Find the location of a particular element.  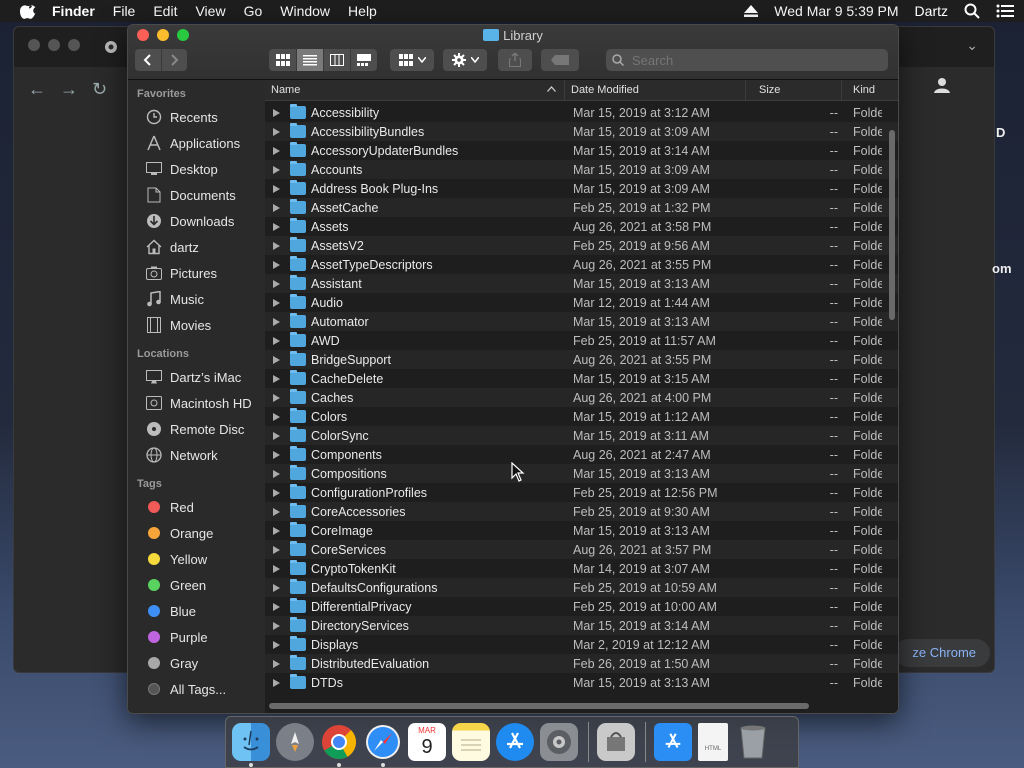

file-row: ColorSync Mar 15, 2019 at 3:11 AM -- Folde is located at coordinates (581, 435).